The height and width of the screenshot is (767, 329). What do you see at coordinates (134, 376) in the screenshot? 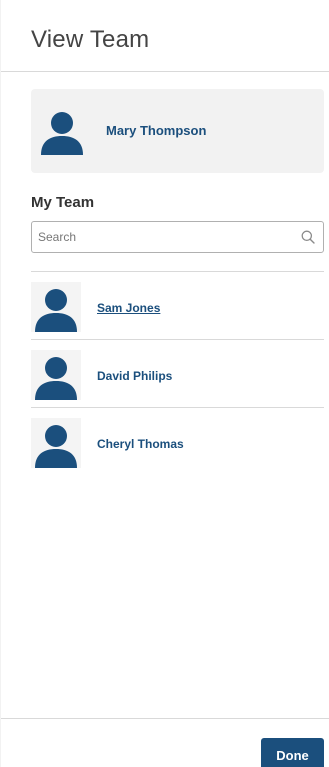
I see `team-member-name: David Philips` at bounding box center [134, 376].